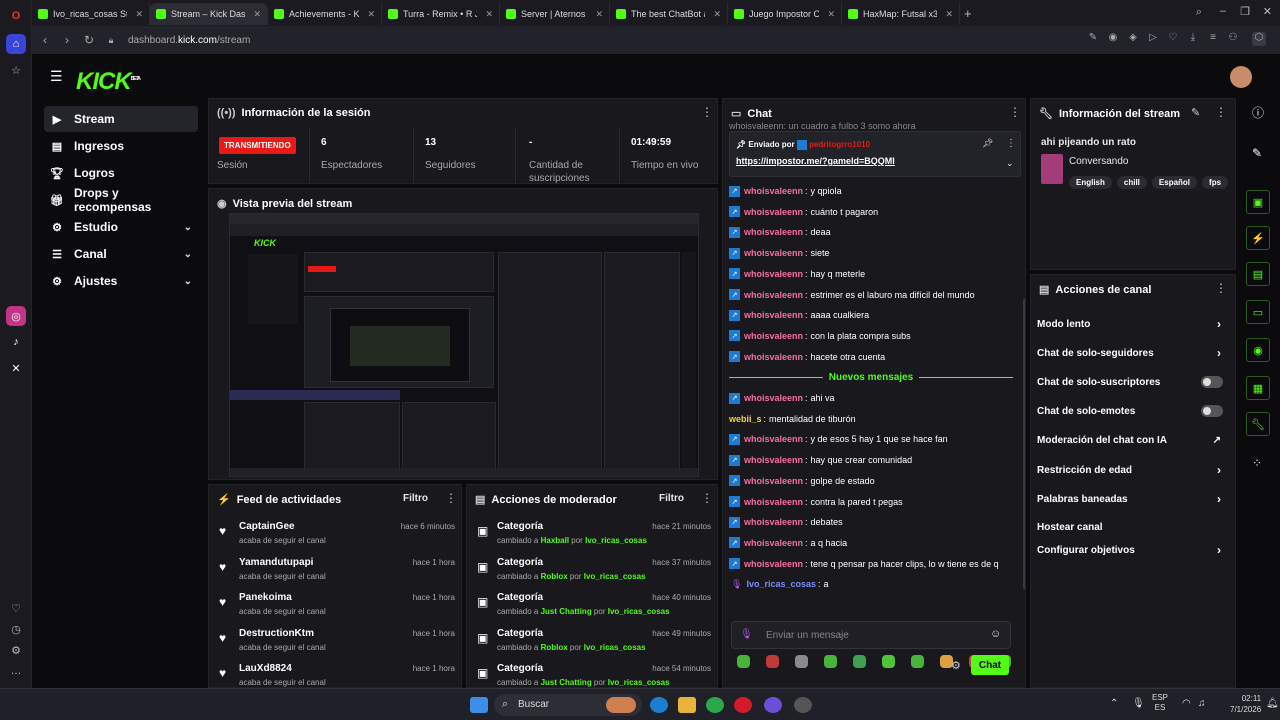 The height and width of the screenshot is (720, 1280). What do you see at coordinates (16, 70) in the screenshot?
I see `star-icon: ☆` at bounding box center [16, 70].